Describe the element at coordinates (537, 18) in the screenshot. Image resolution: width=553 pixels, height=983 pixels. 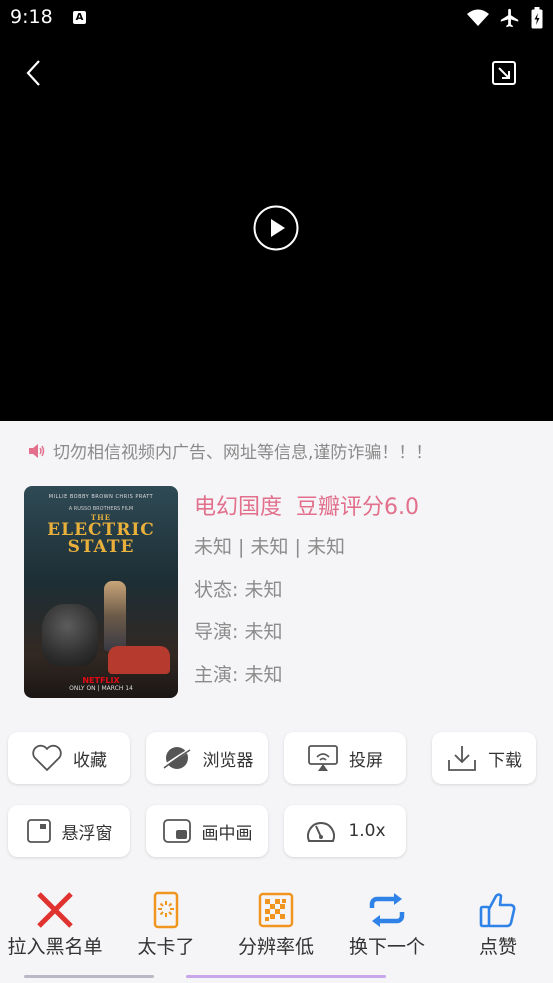
I see `battery-icon` at that location.